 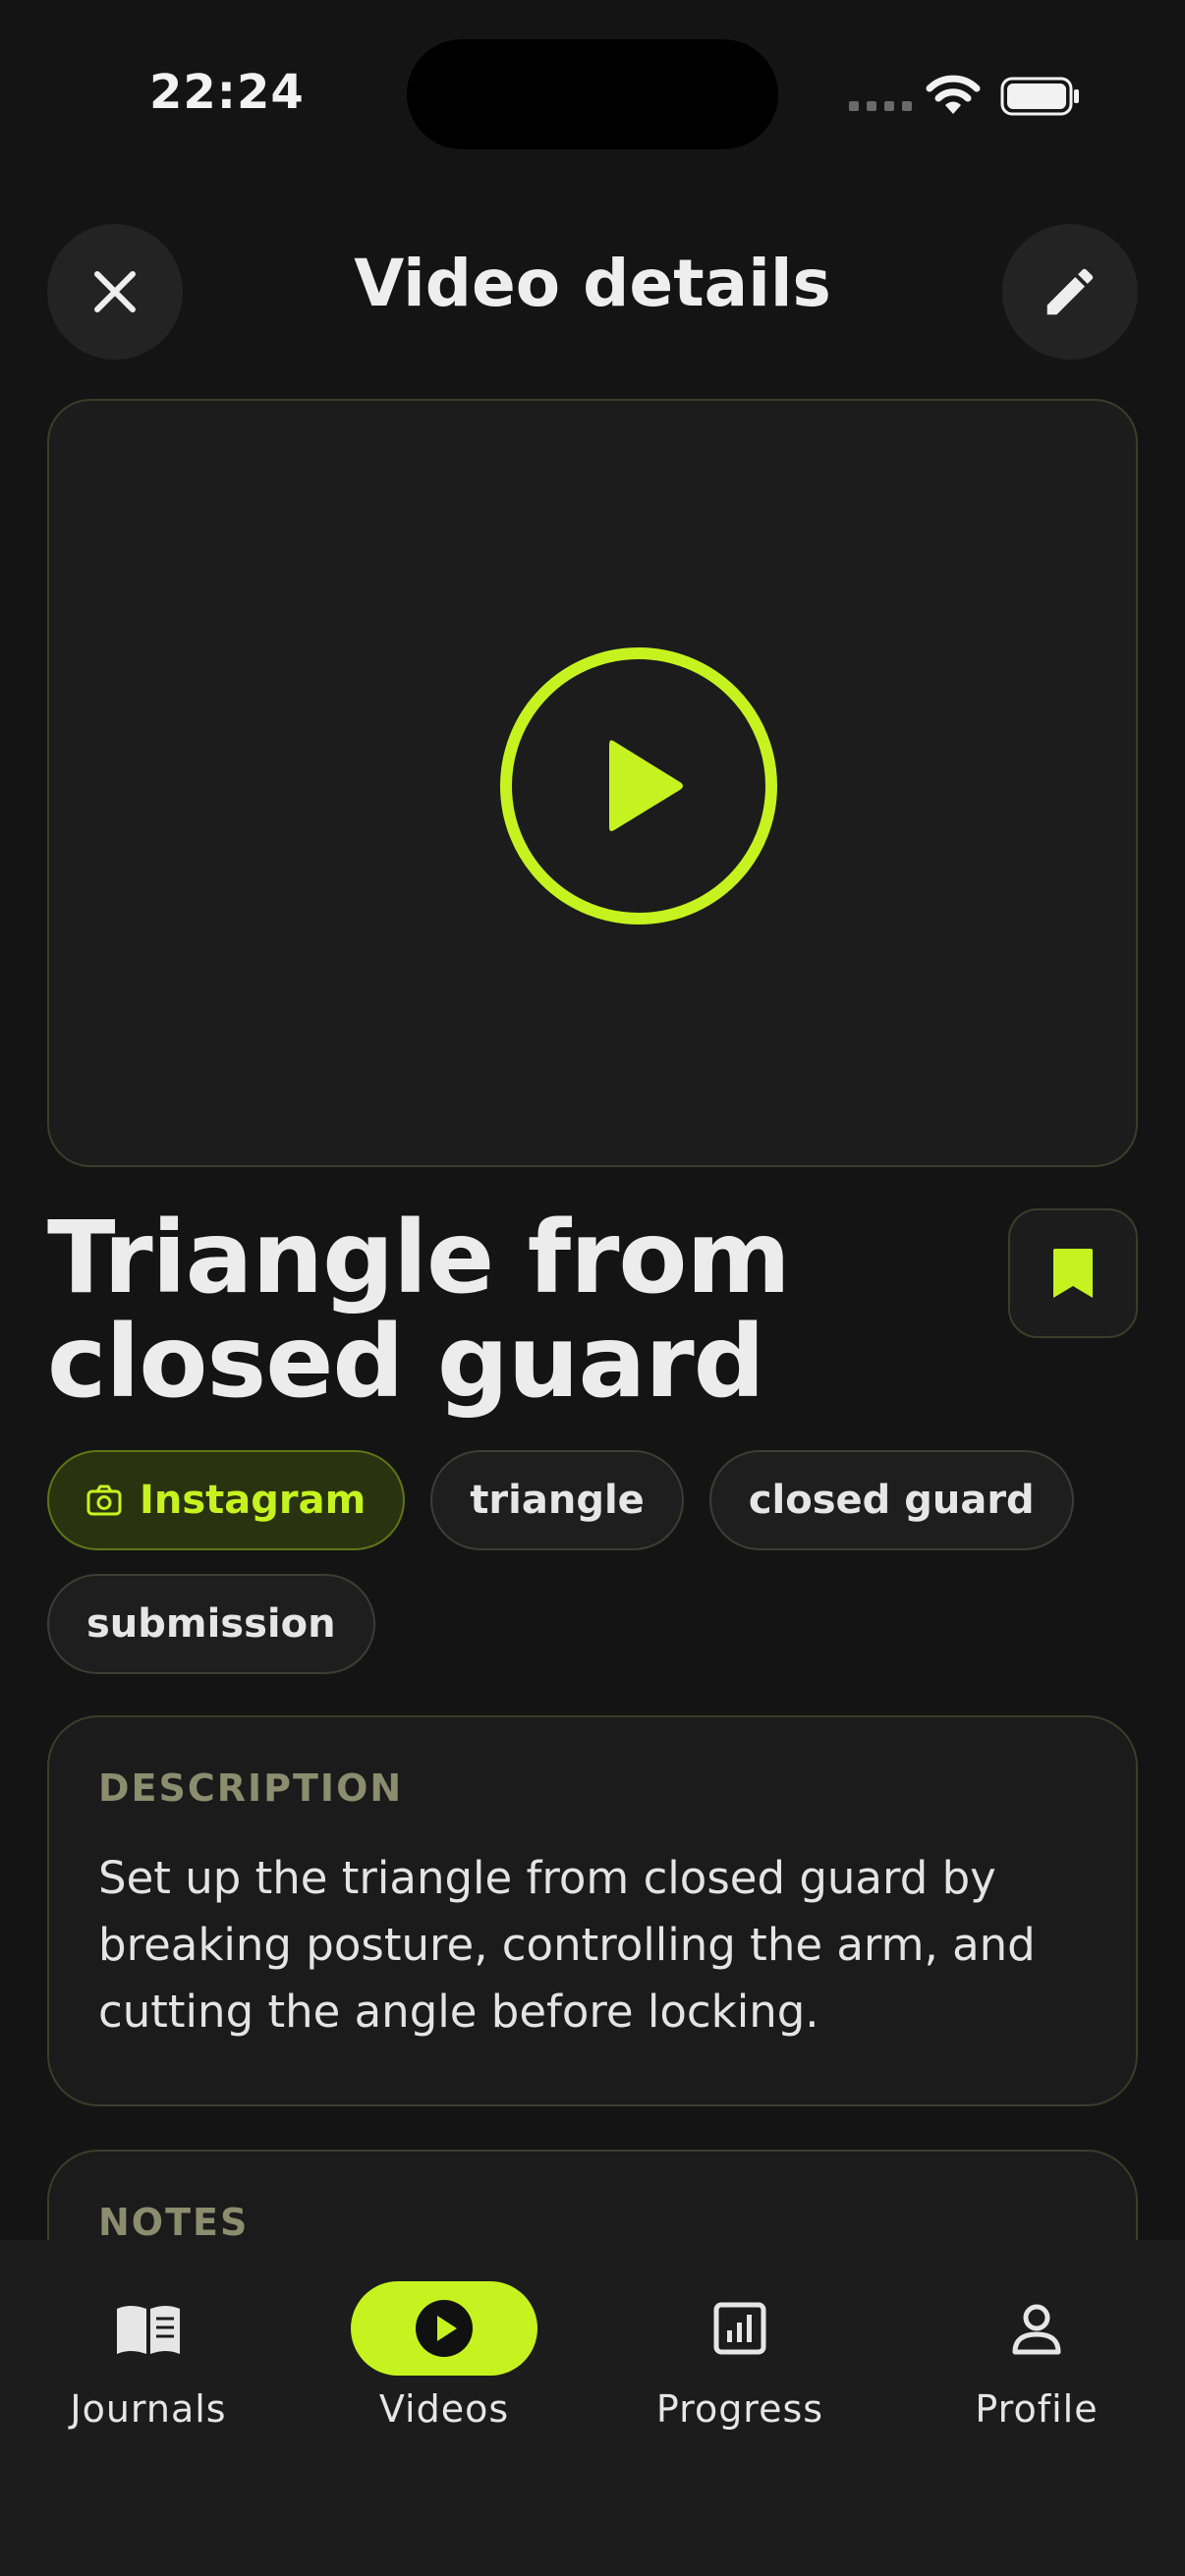 I want to click on tag-chip: submission, so click(x=211, y=1624).